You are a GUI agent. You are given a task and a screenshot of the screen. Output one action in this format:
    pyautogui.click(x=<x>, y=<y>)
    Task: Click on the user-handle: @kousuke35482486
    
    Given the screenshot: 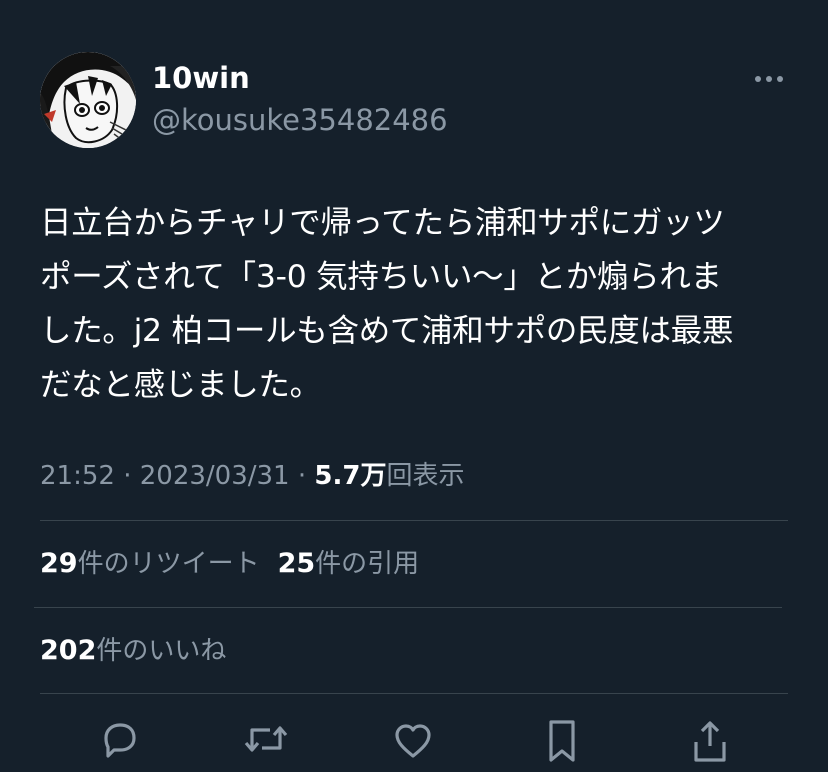 What is the action you would take?
    pyautogui.click(x=300, y=120)
    